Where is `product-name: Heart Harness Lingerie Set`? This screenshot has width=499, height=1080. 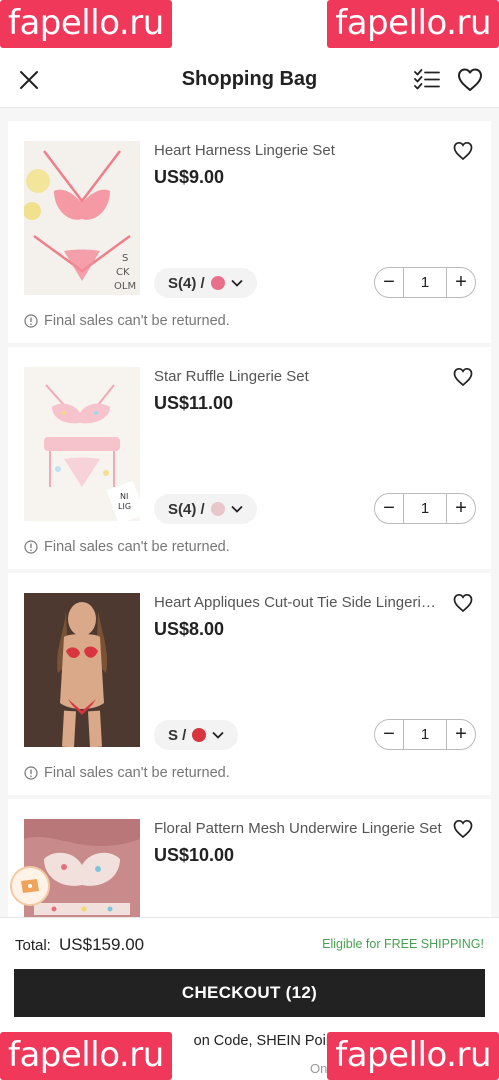
product-name: Heart Harness Lingerie Set is located at coordinates (298, 150).